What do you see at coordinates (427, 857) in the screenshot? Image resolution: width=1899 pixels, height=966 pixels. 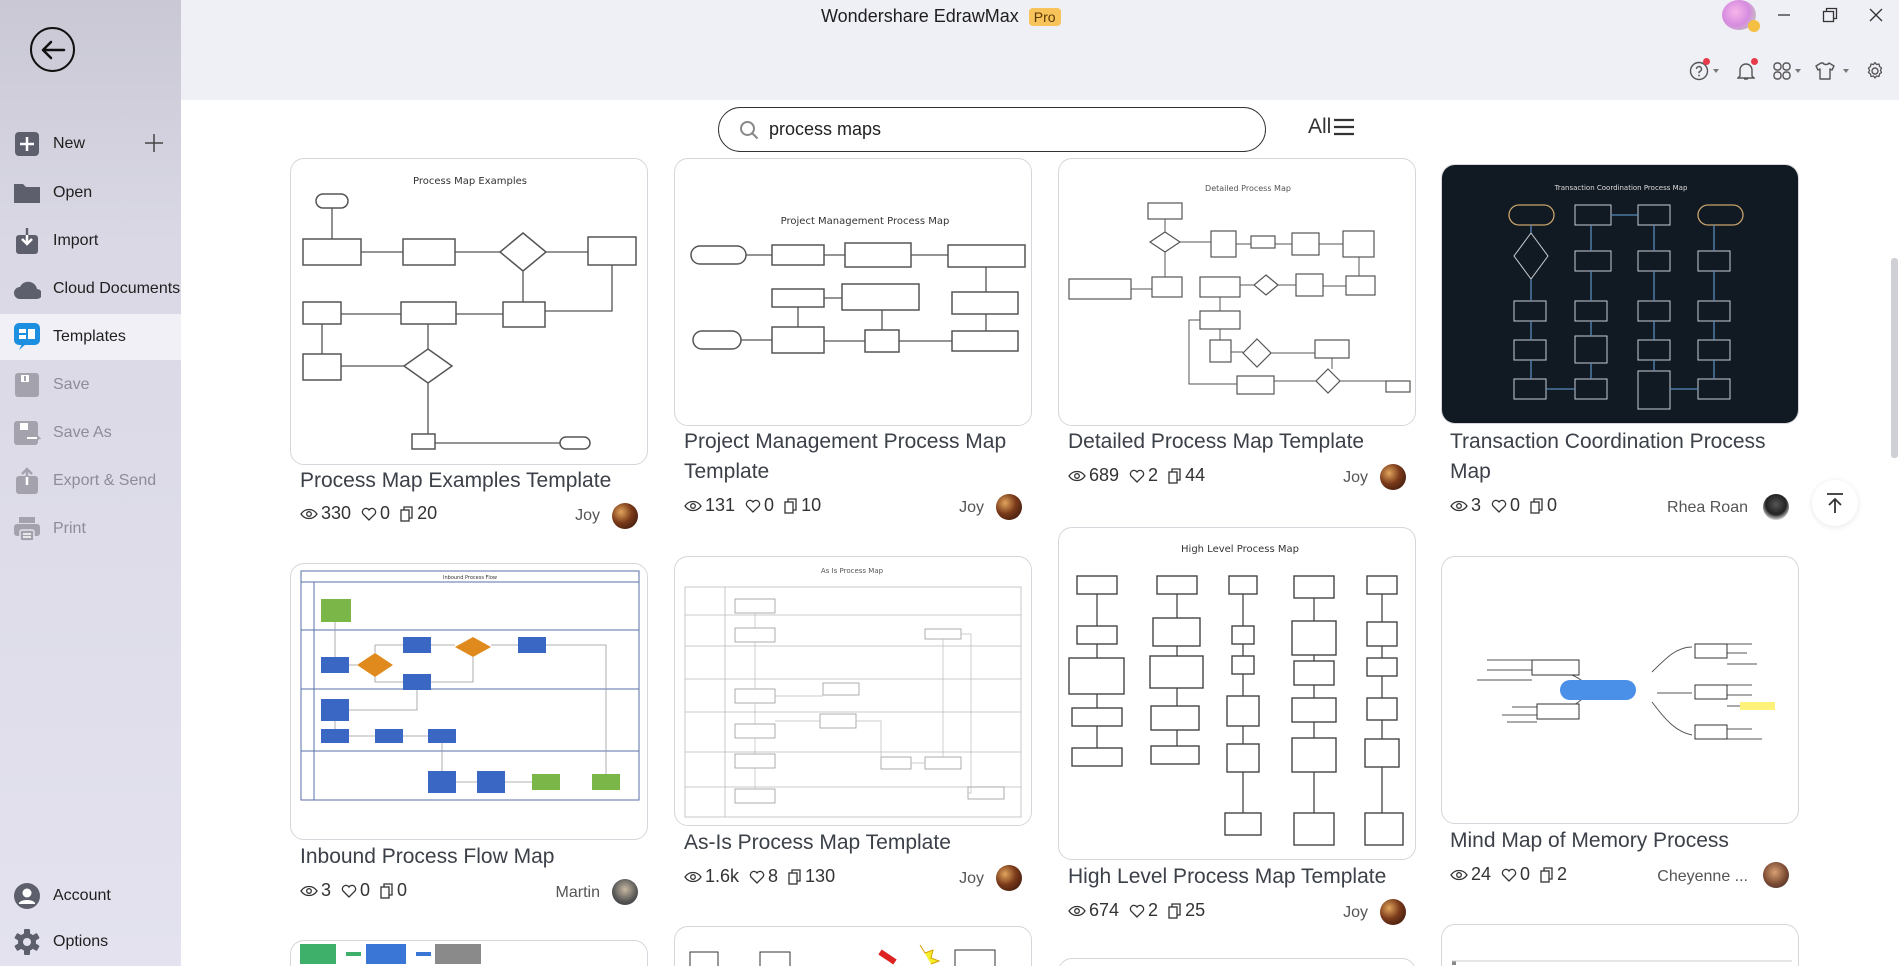 I see `template-title: Inbound Process Flow Map` at bounding box center [427, 857].